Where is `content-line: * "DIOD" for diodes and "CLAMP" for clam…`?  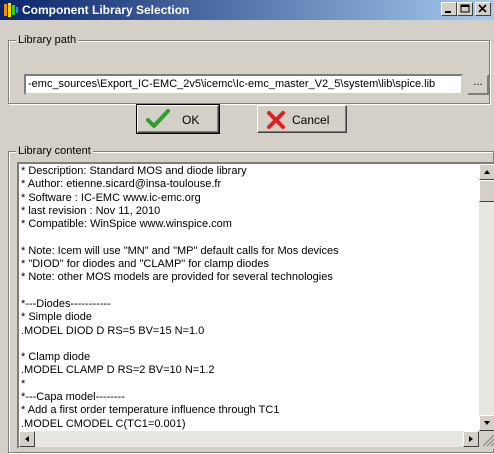
content-line: * "DIOD" for diodes and "CLAMP" for clam… is located at coordinates (145, 264).